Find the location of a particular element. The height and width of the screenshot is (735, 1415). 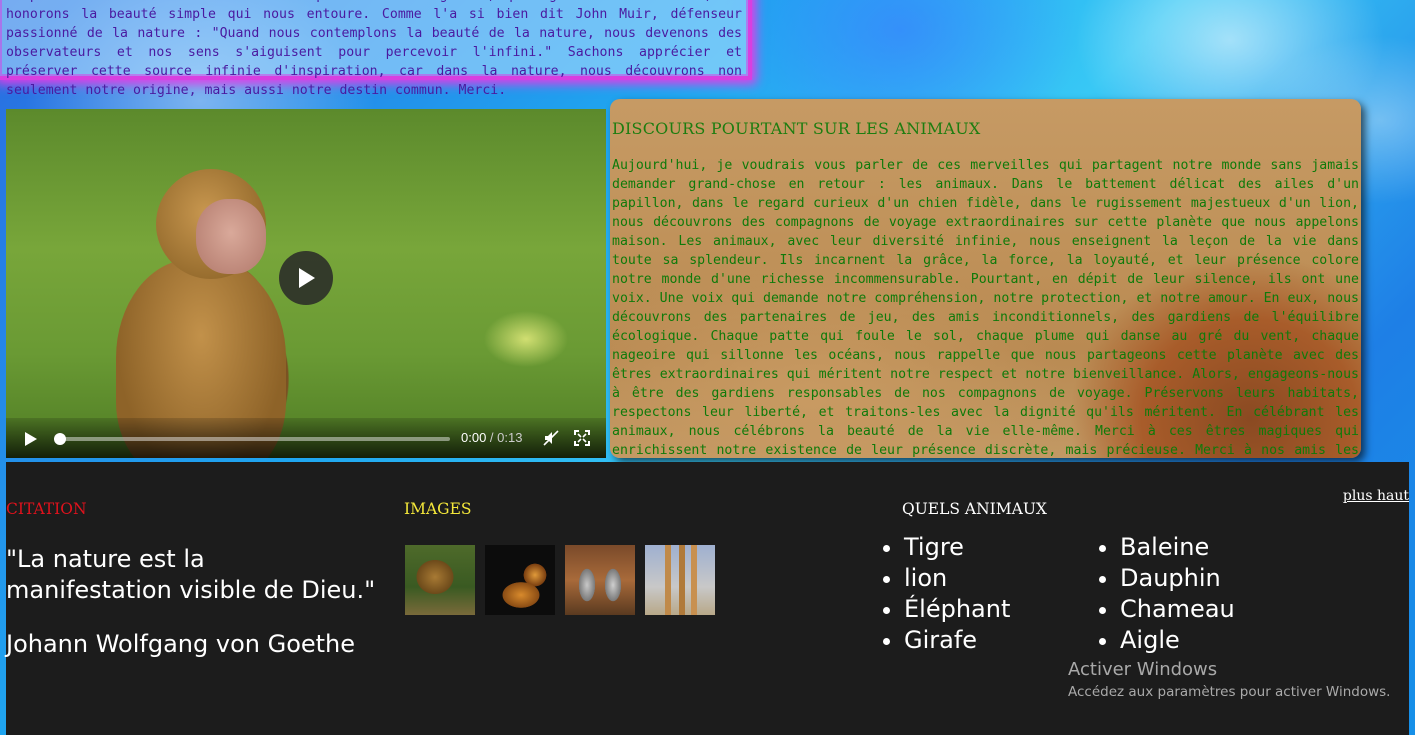

lion-thumbnail is located at coordinates (440, 580).